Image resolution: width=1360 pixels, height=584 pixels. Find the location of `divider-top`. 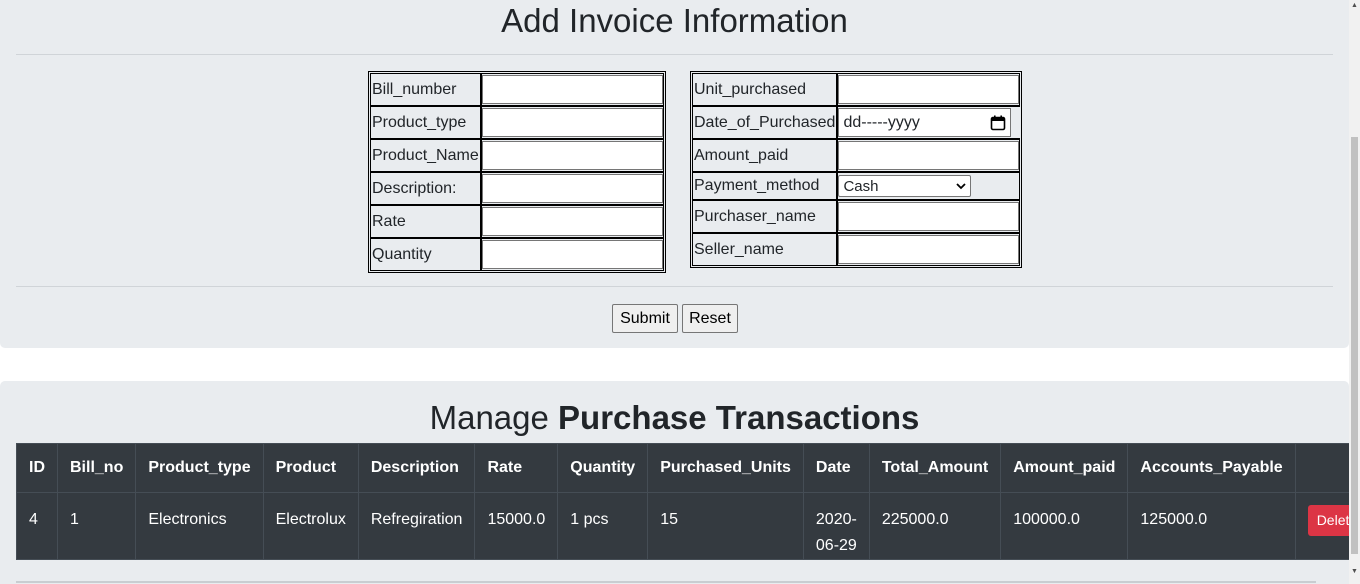

divider-top is located at coordinates (674, 54).